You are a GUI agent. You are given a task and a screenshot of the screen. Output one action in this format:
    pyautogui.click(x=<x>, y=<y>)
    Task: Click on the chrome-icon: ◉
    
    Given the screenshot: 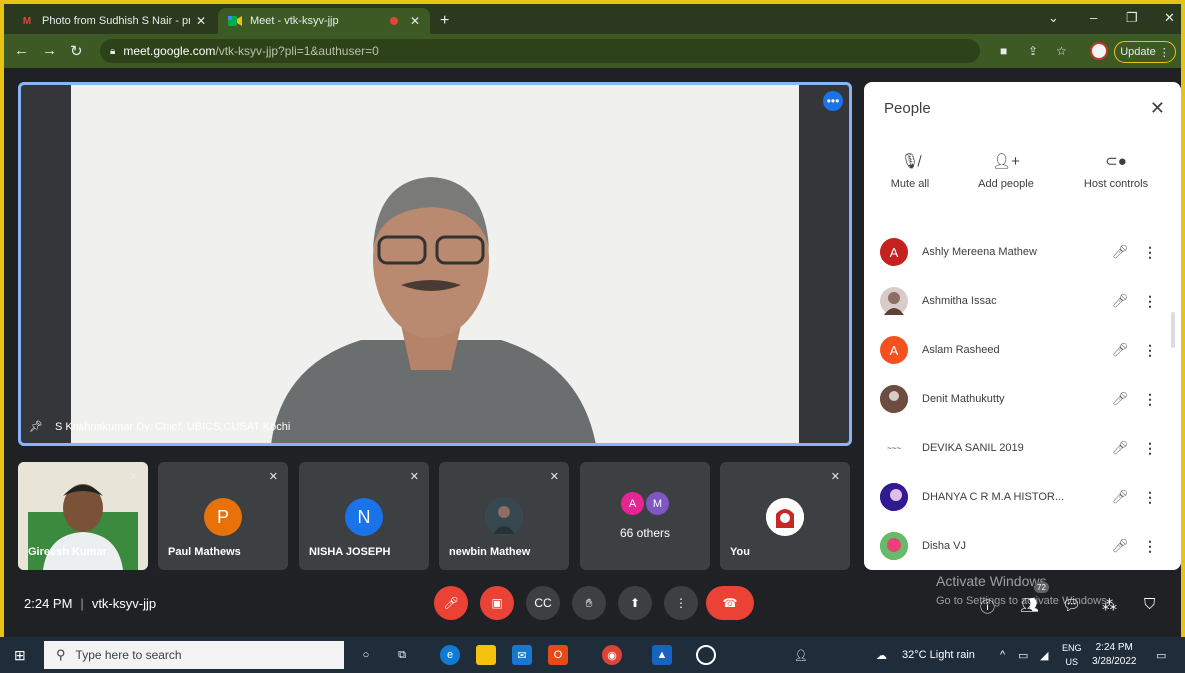 What is the action you would take?
    pyautogui.click(x=612, y=655)
    